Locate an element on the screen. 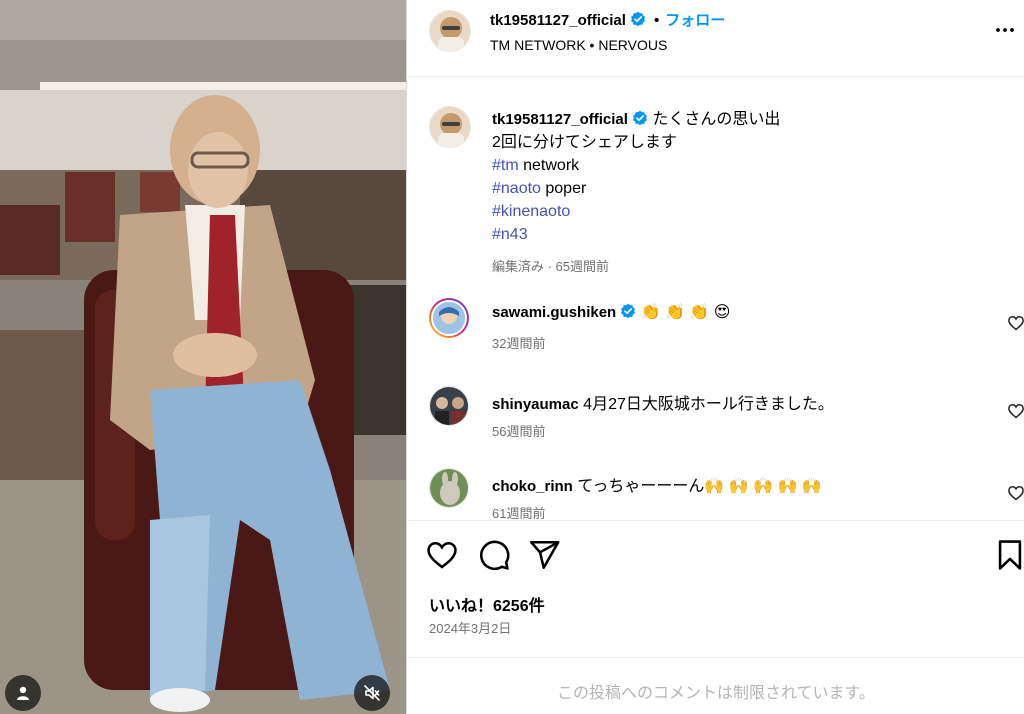 Image resolution: width=1024 pixels, height=714 pixels. header-title-row: tk19581127_official • フォロー is located at coordinates (607, 19).